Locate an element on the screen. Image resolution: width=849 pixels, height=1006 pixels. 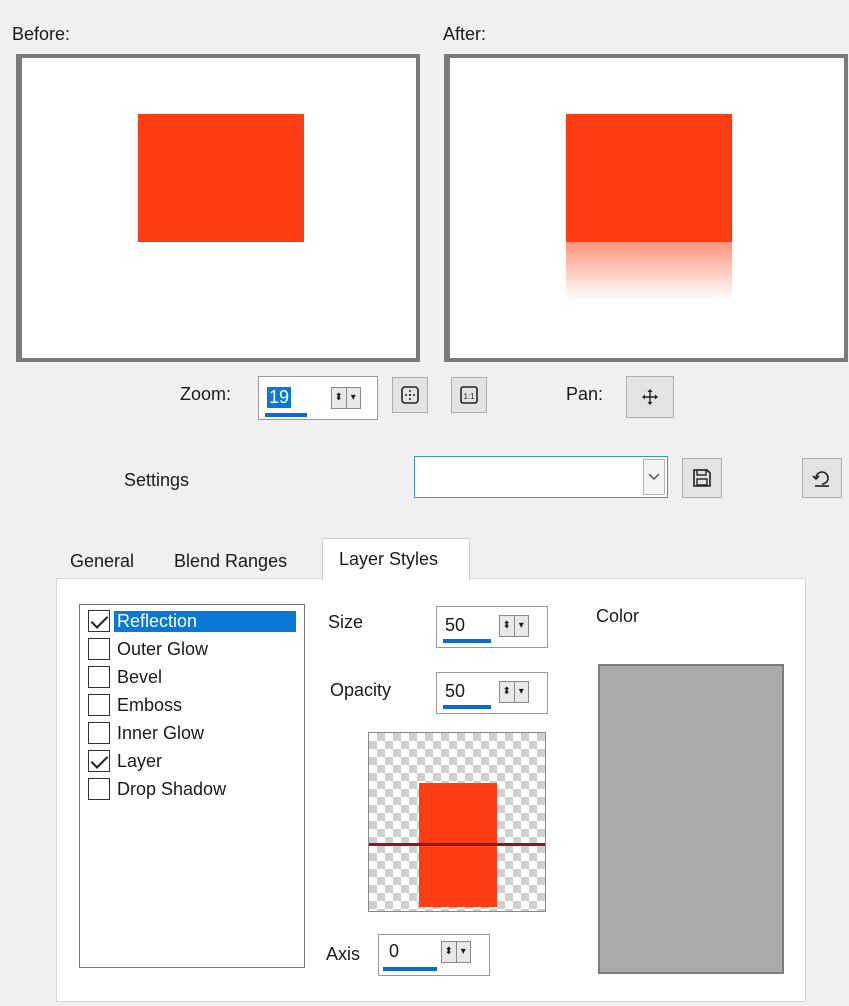
inner-glow-label: Inner Glow is located at coordinates (161, 732).